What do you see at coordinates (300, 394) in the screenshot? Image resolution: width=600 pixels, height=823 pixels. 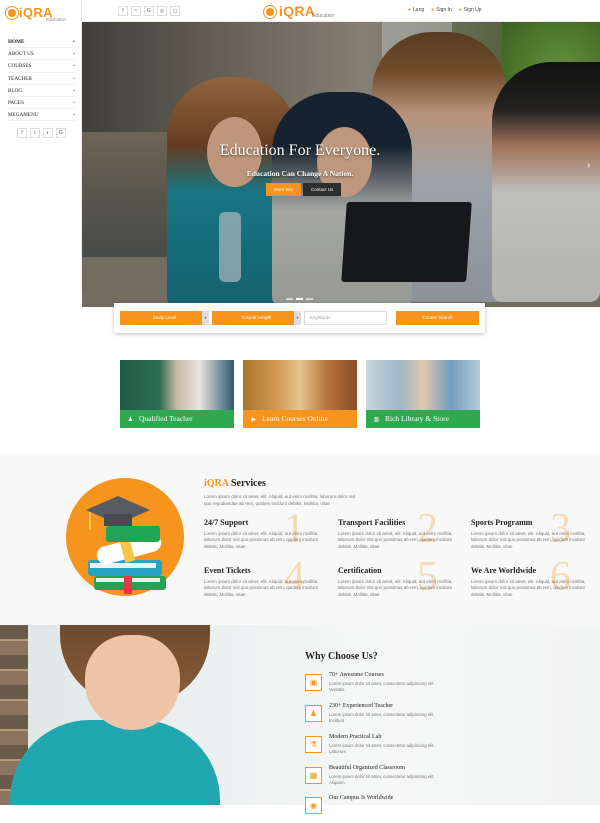 I see `feature-card-courses: ▶ Learn Courses Online` at bounding box center [300, 394].